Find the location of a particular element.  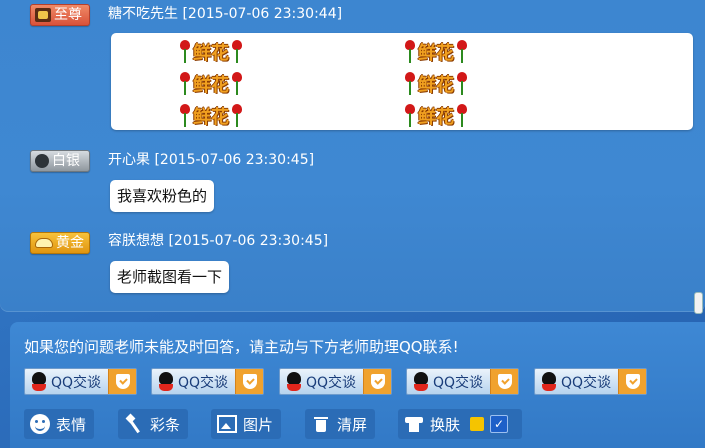

message-header: 糖不吃先生 [2015-07-06 23:30:44] is located at coordinates (225, 13).